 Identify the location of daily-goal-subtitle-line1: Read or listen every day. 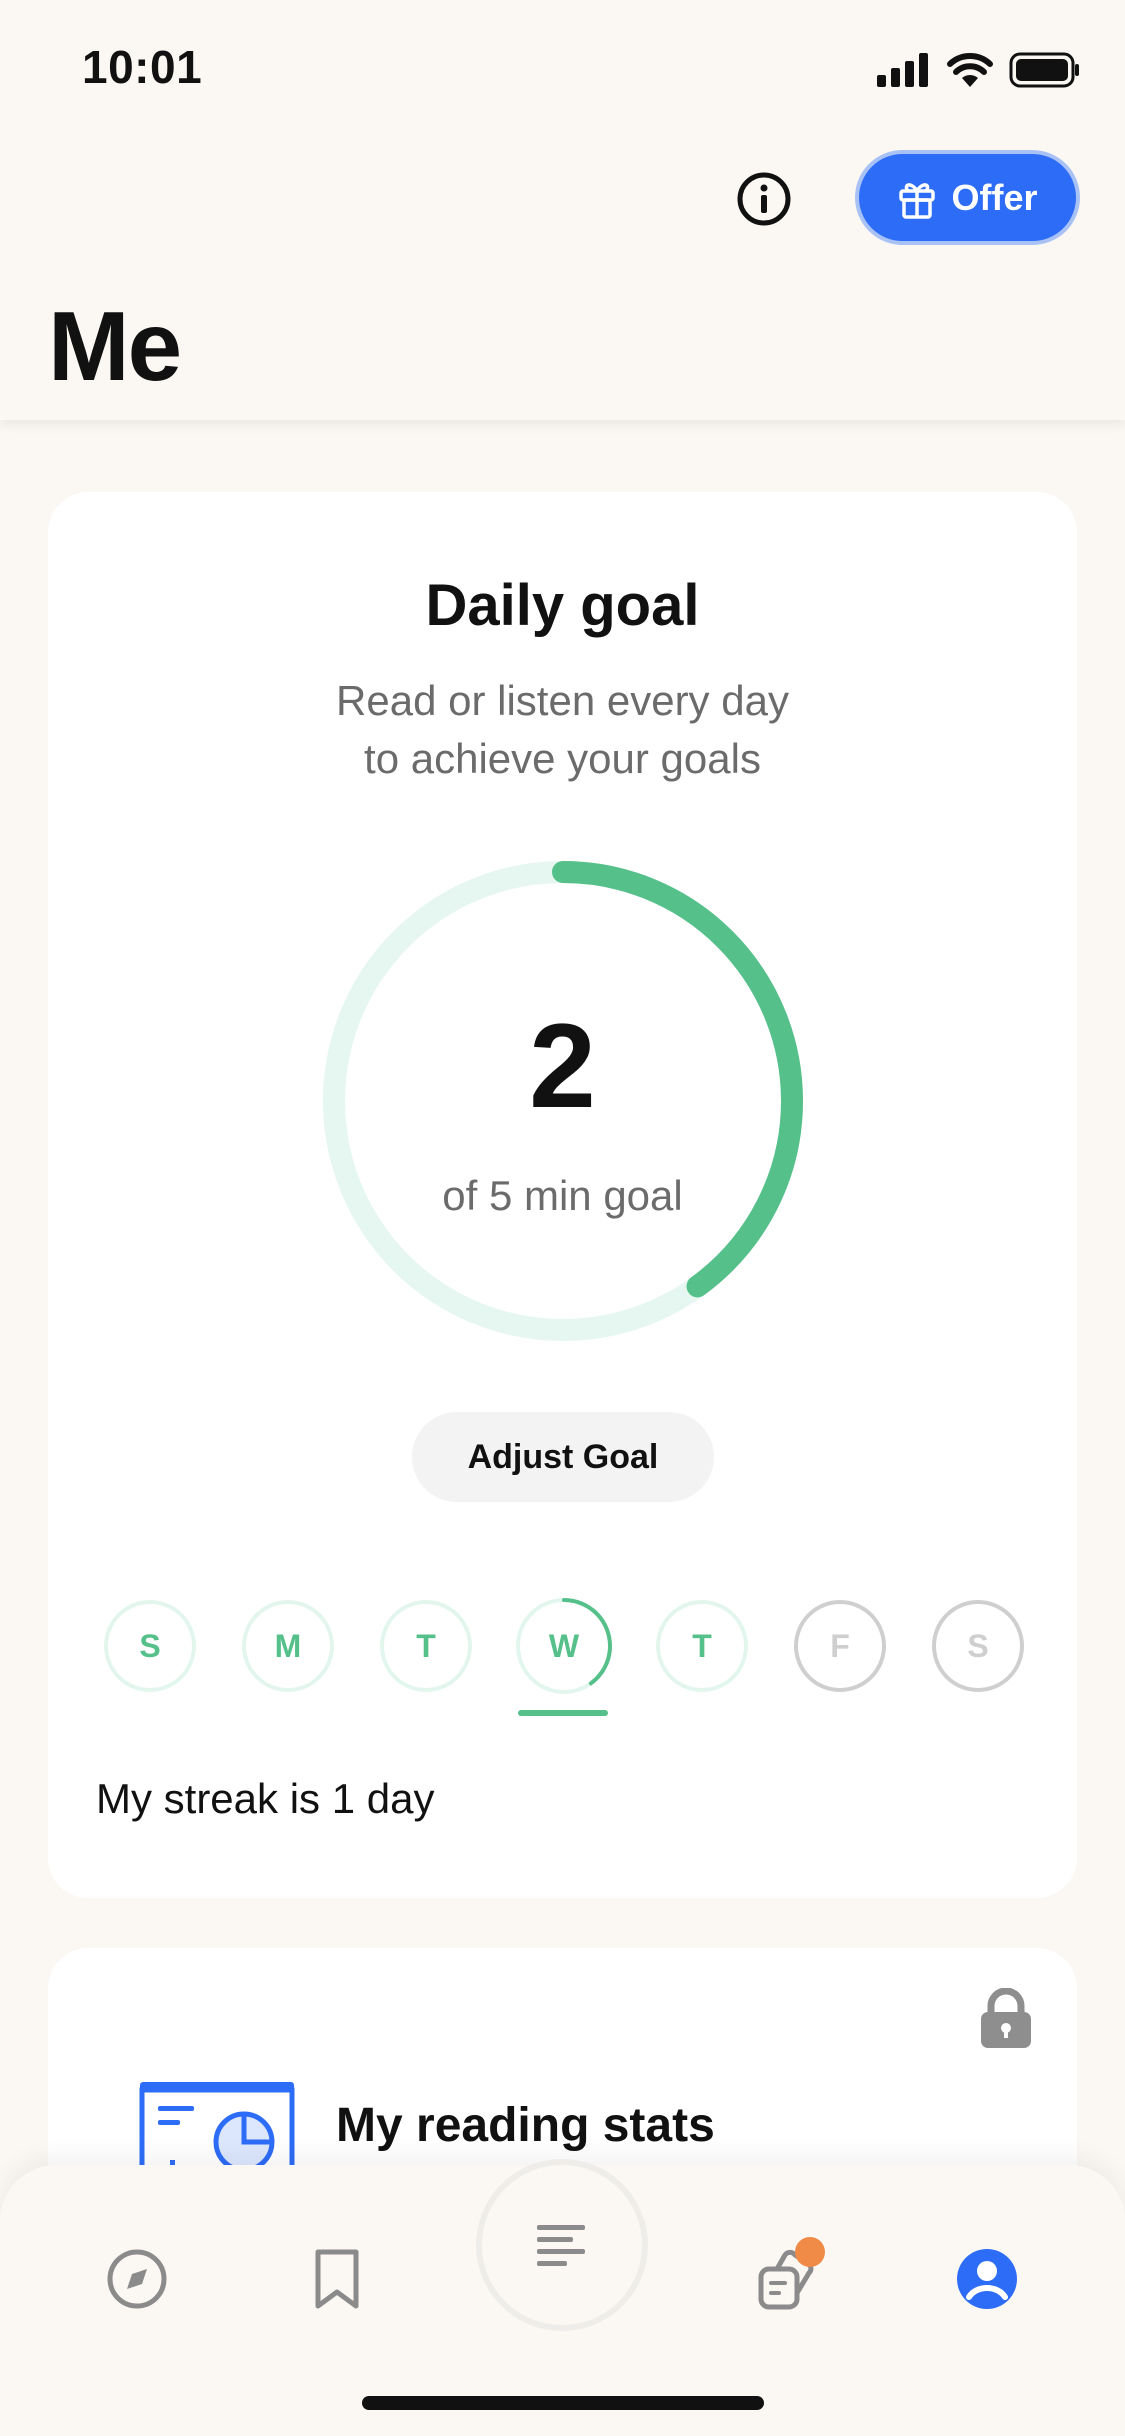
(562, 700).